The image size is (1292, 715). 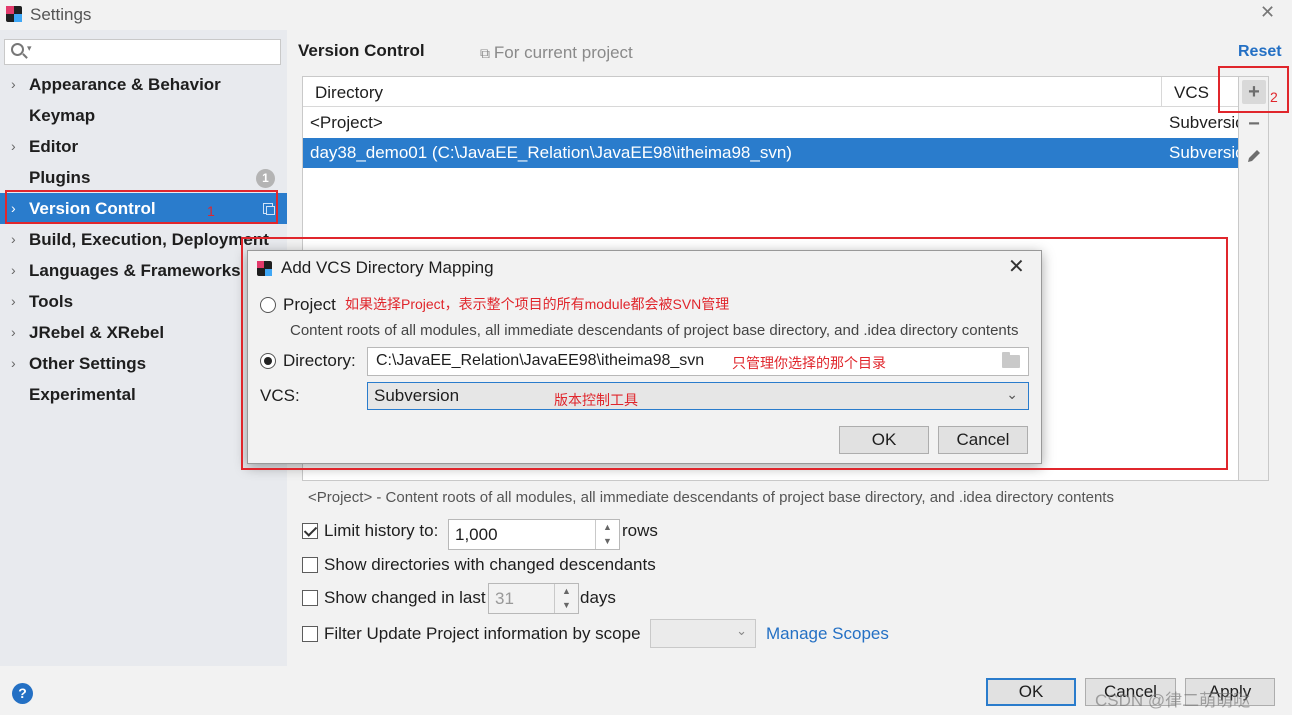 What do you see at coordinates (1267, 12) in the screenshot?
I see `close-window-icon: ✕` at bounding box center [1267, 12].